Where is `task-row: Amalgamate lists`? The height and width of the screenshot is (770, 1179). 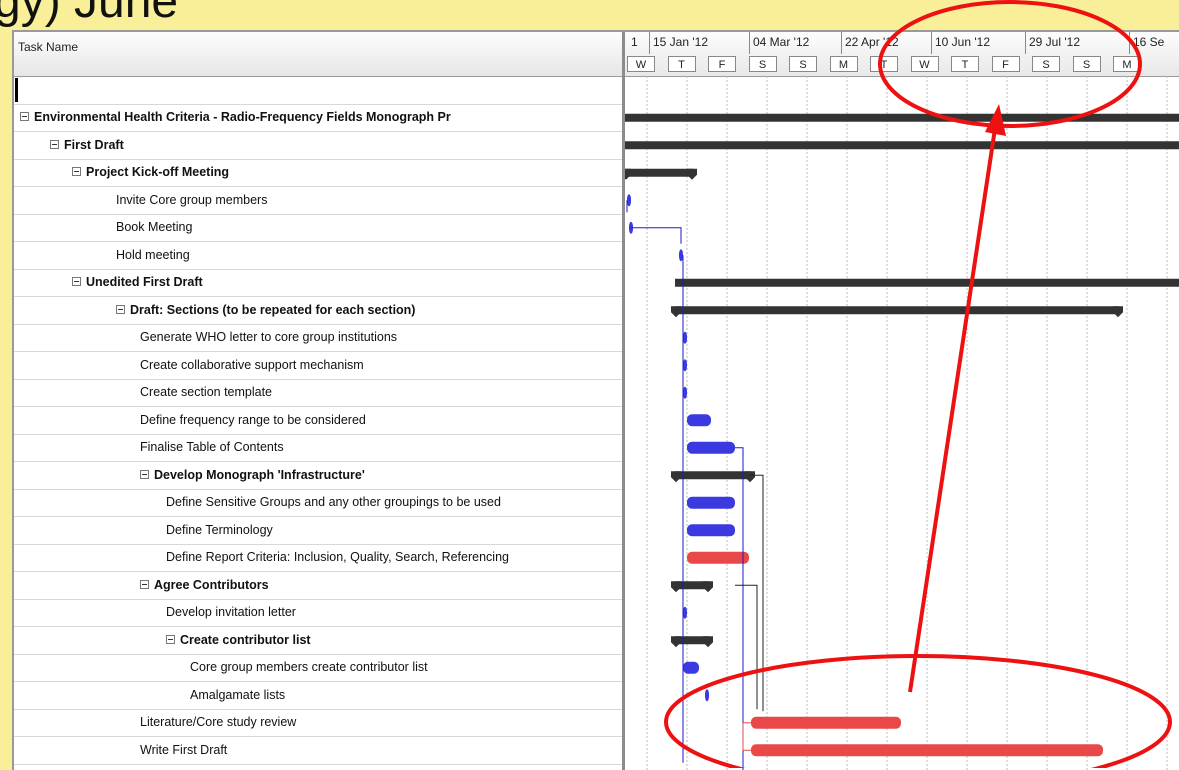 task-row: Amalgamate lists is located at coordinates (318, 696).